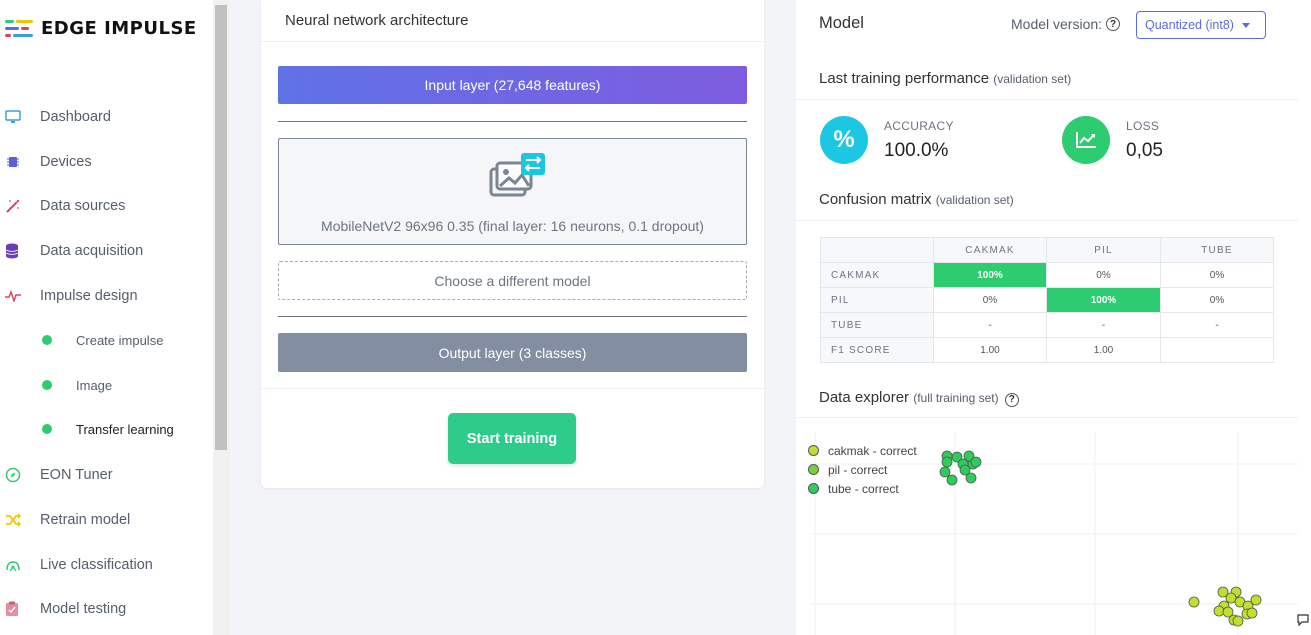 The image size is (1311, 635). Describe the element at coordinates (76, 475) in the screenshot. I see `sidebar-item-label: EON Tuner` at that location.